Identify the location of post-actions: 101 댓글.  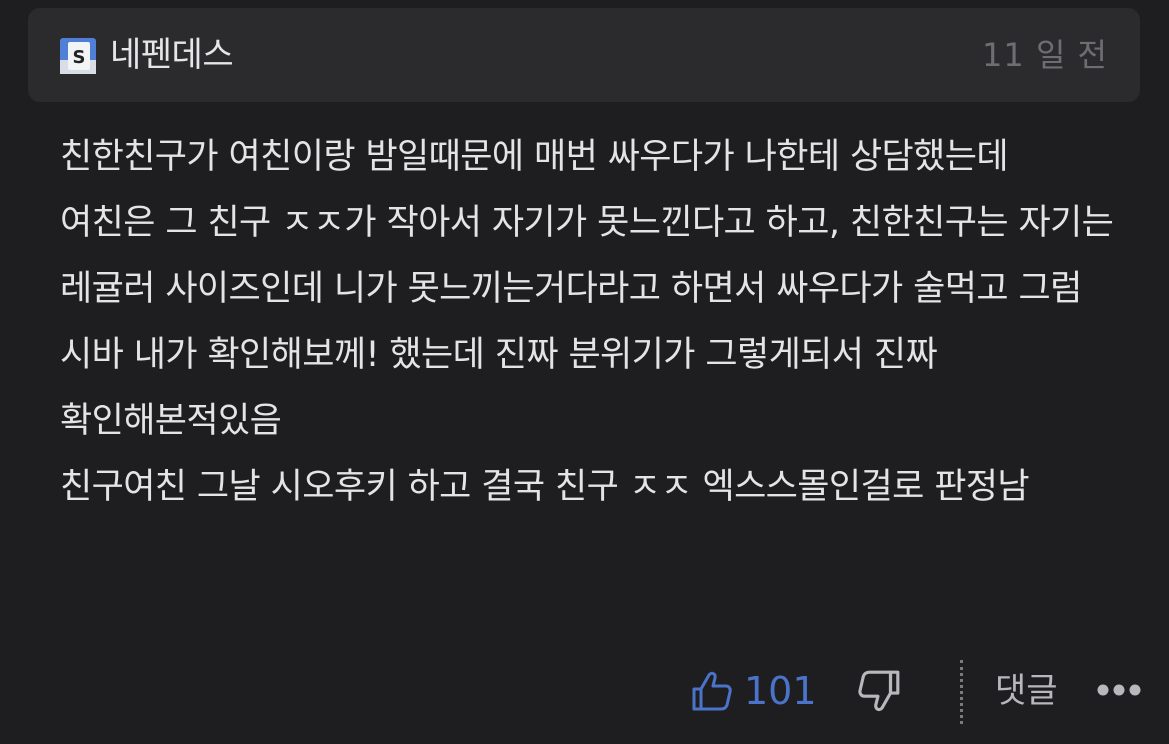
(584, 691).